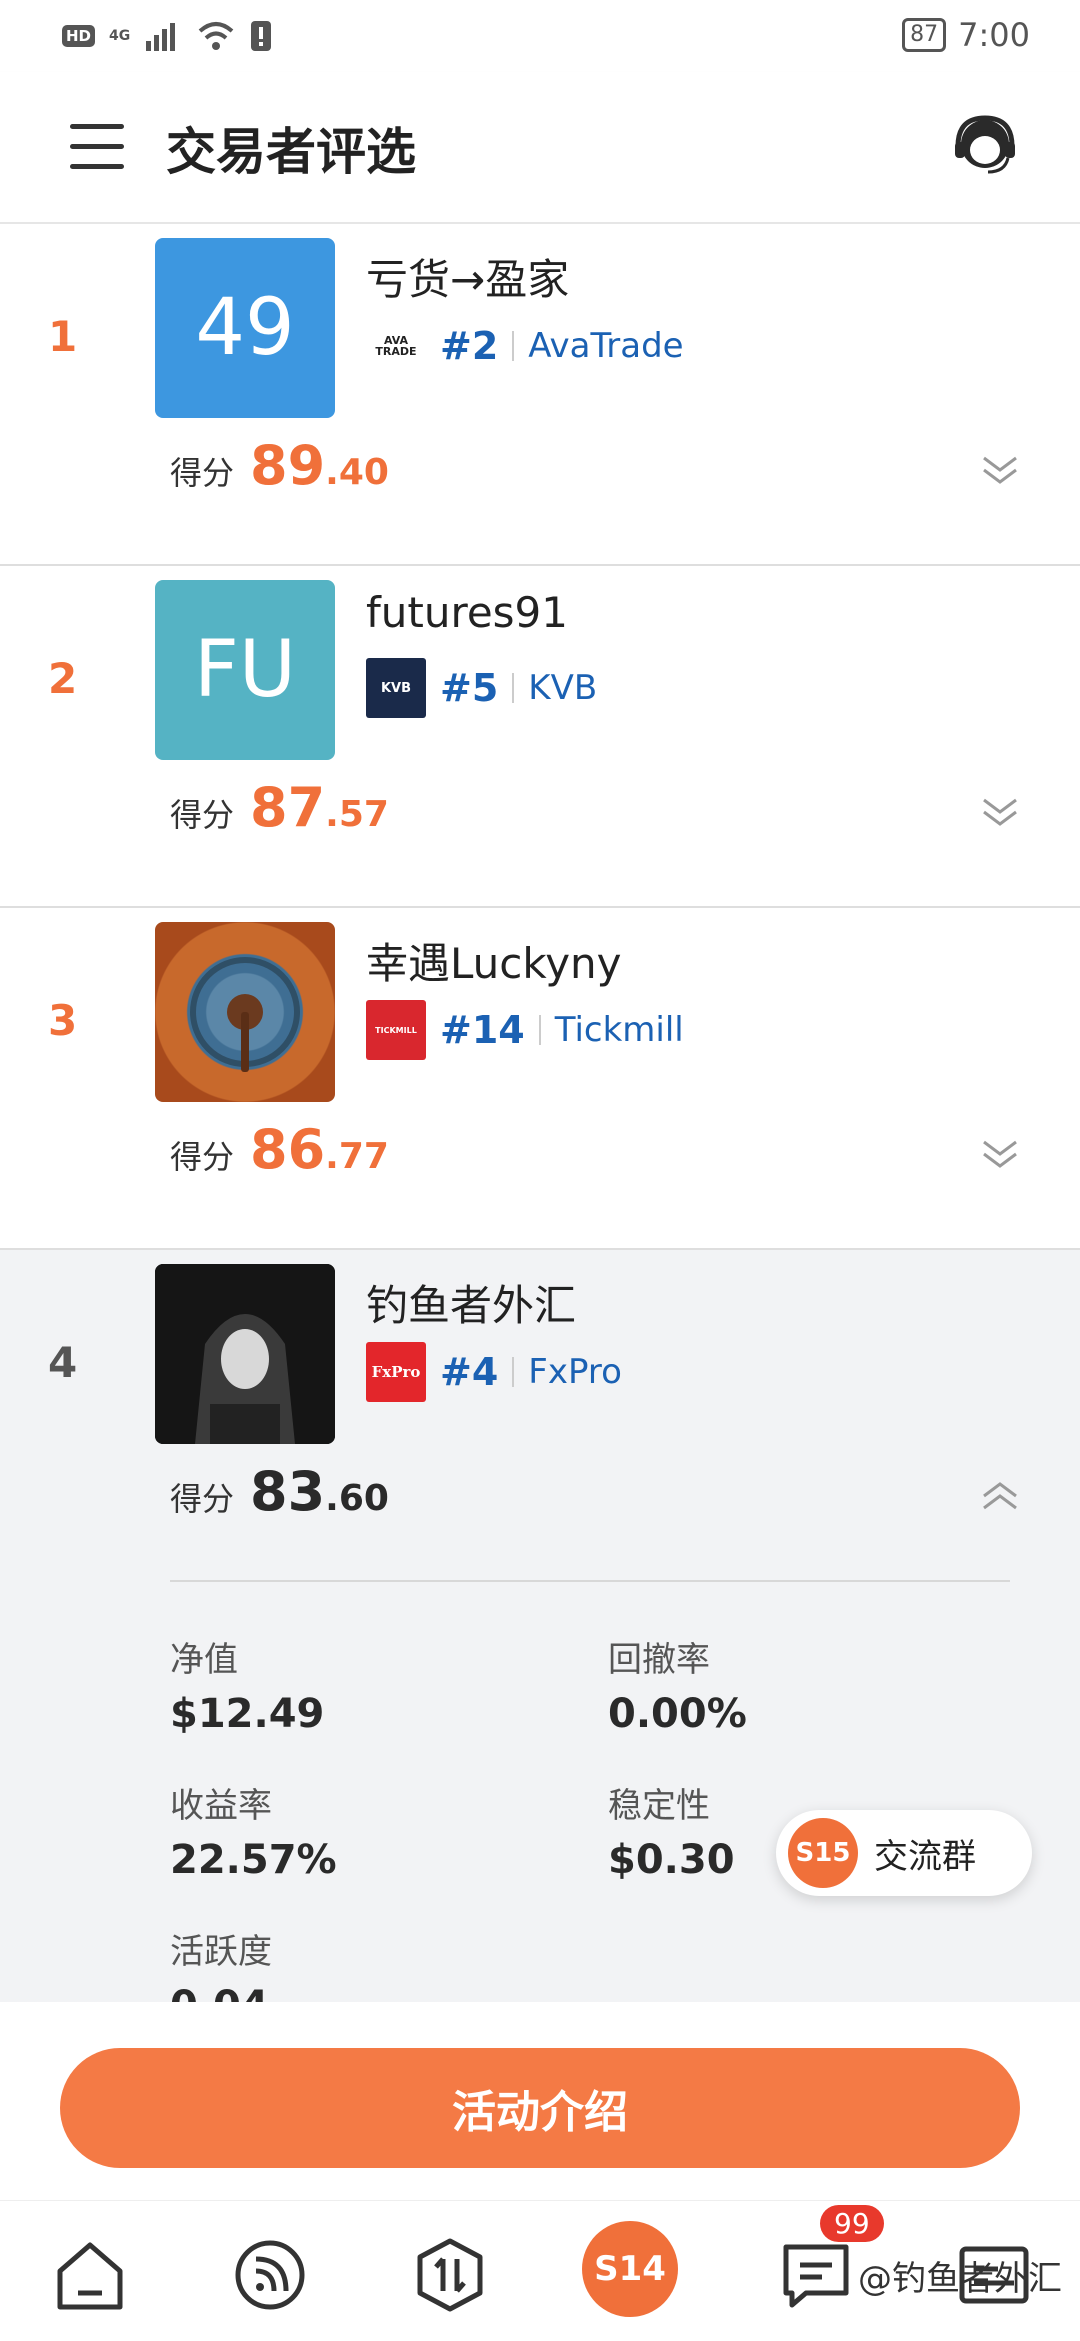  I want to click on stat-value: $0.30, so click(671, 1860).